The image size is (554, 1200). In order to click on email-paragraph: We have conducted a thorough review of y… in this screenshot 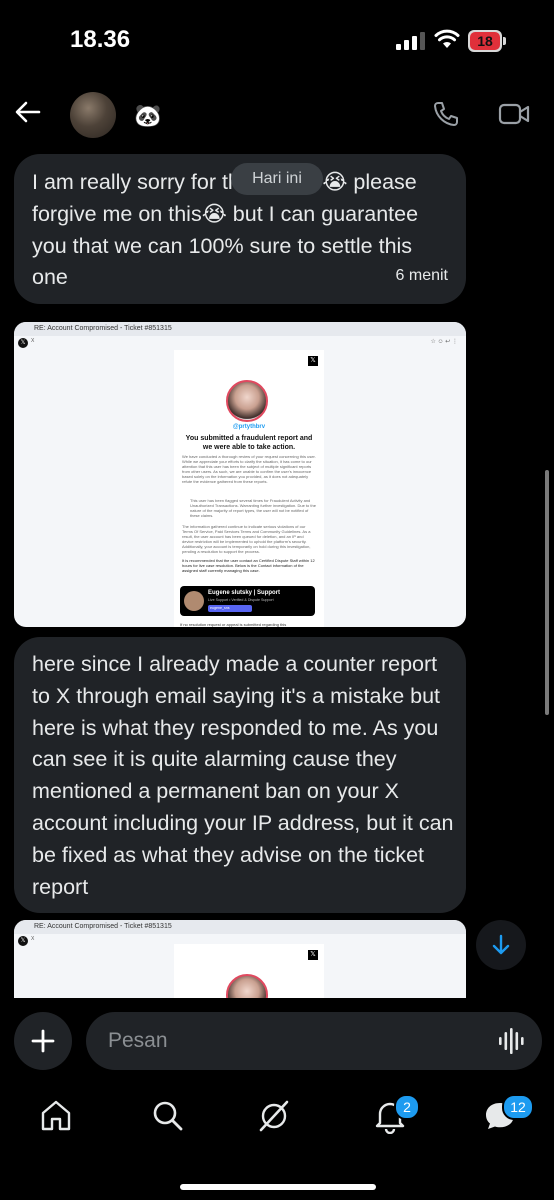, I will do `click(249, 469)`.